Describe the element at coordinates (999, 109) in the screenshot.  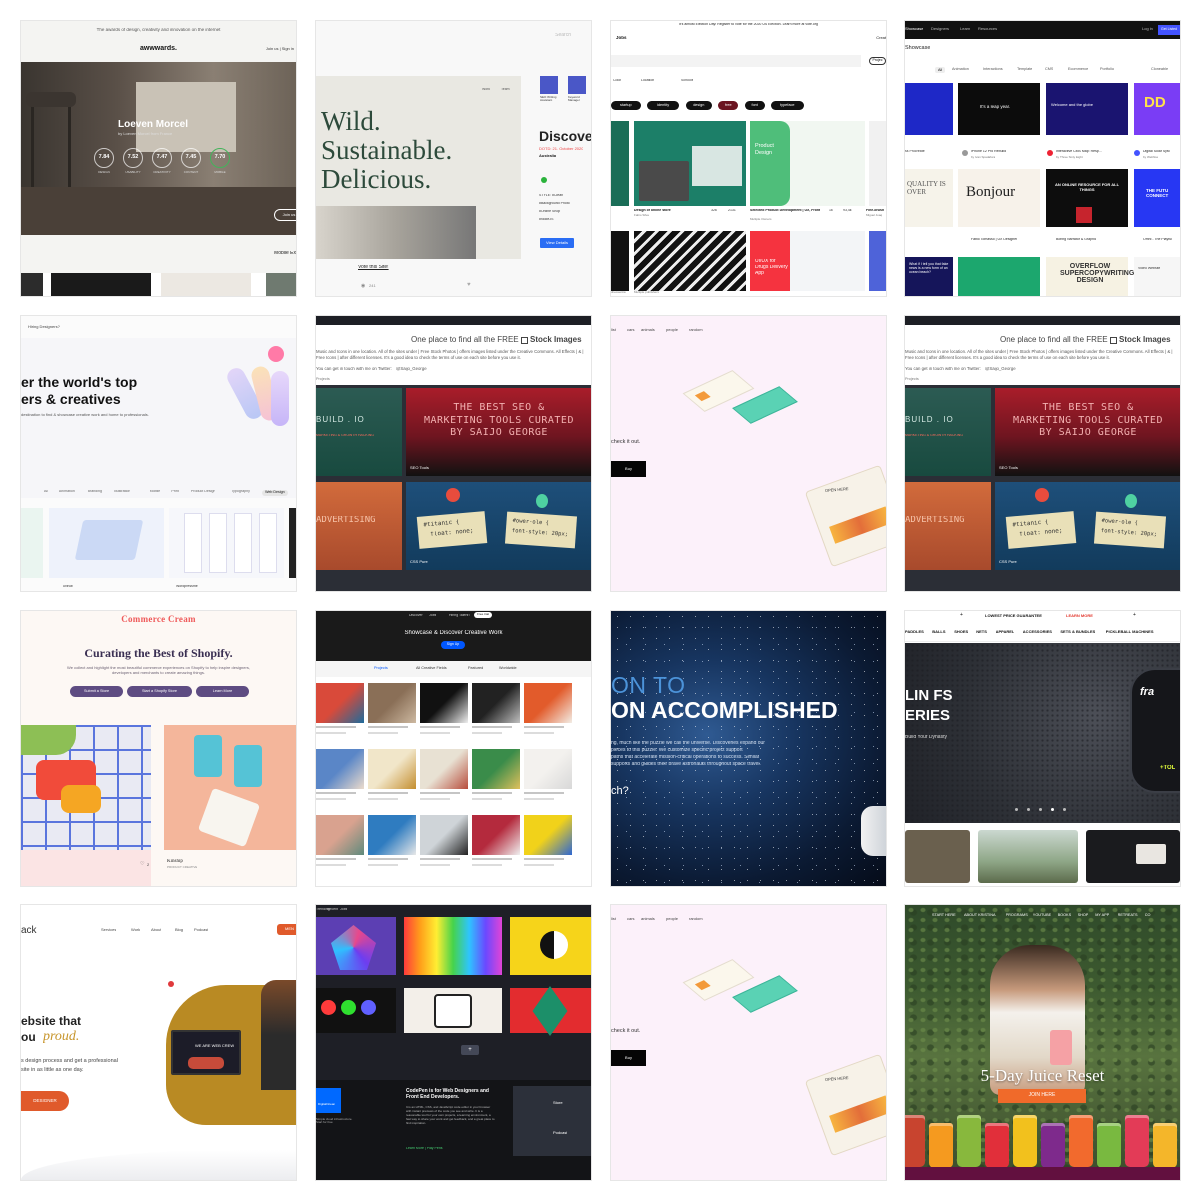
I see `showcase-card: It's a leap year.` at that location.